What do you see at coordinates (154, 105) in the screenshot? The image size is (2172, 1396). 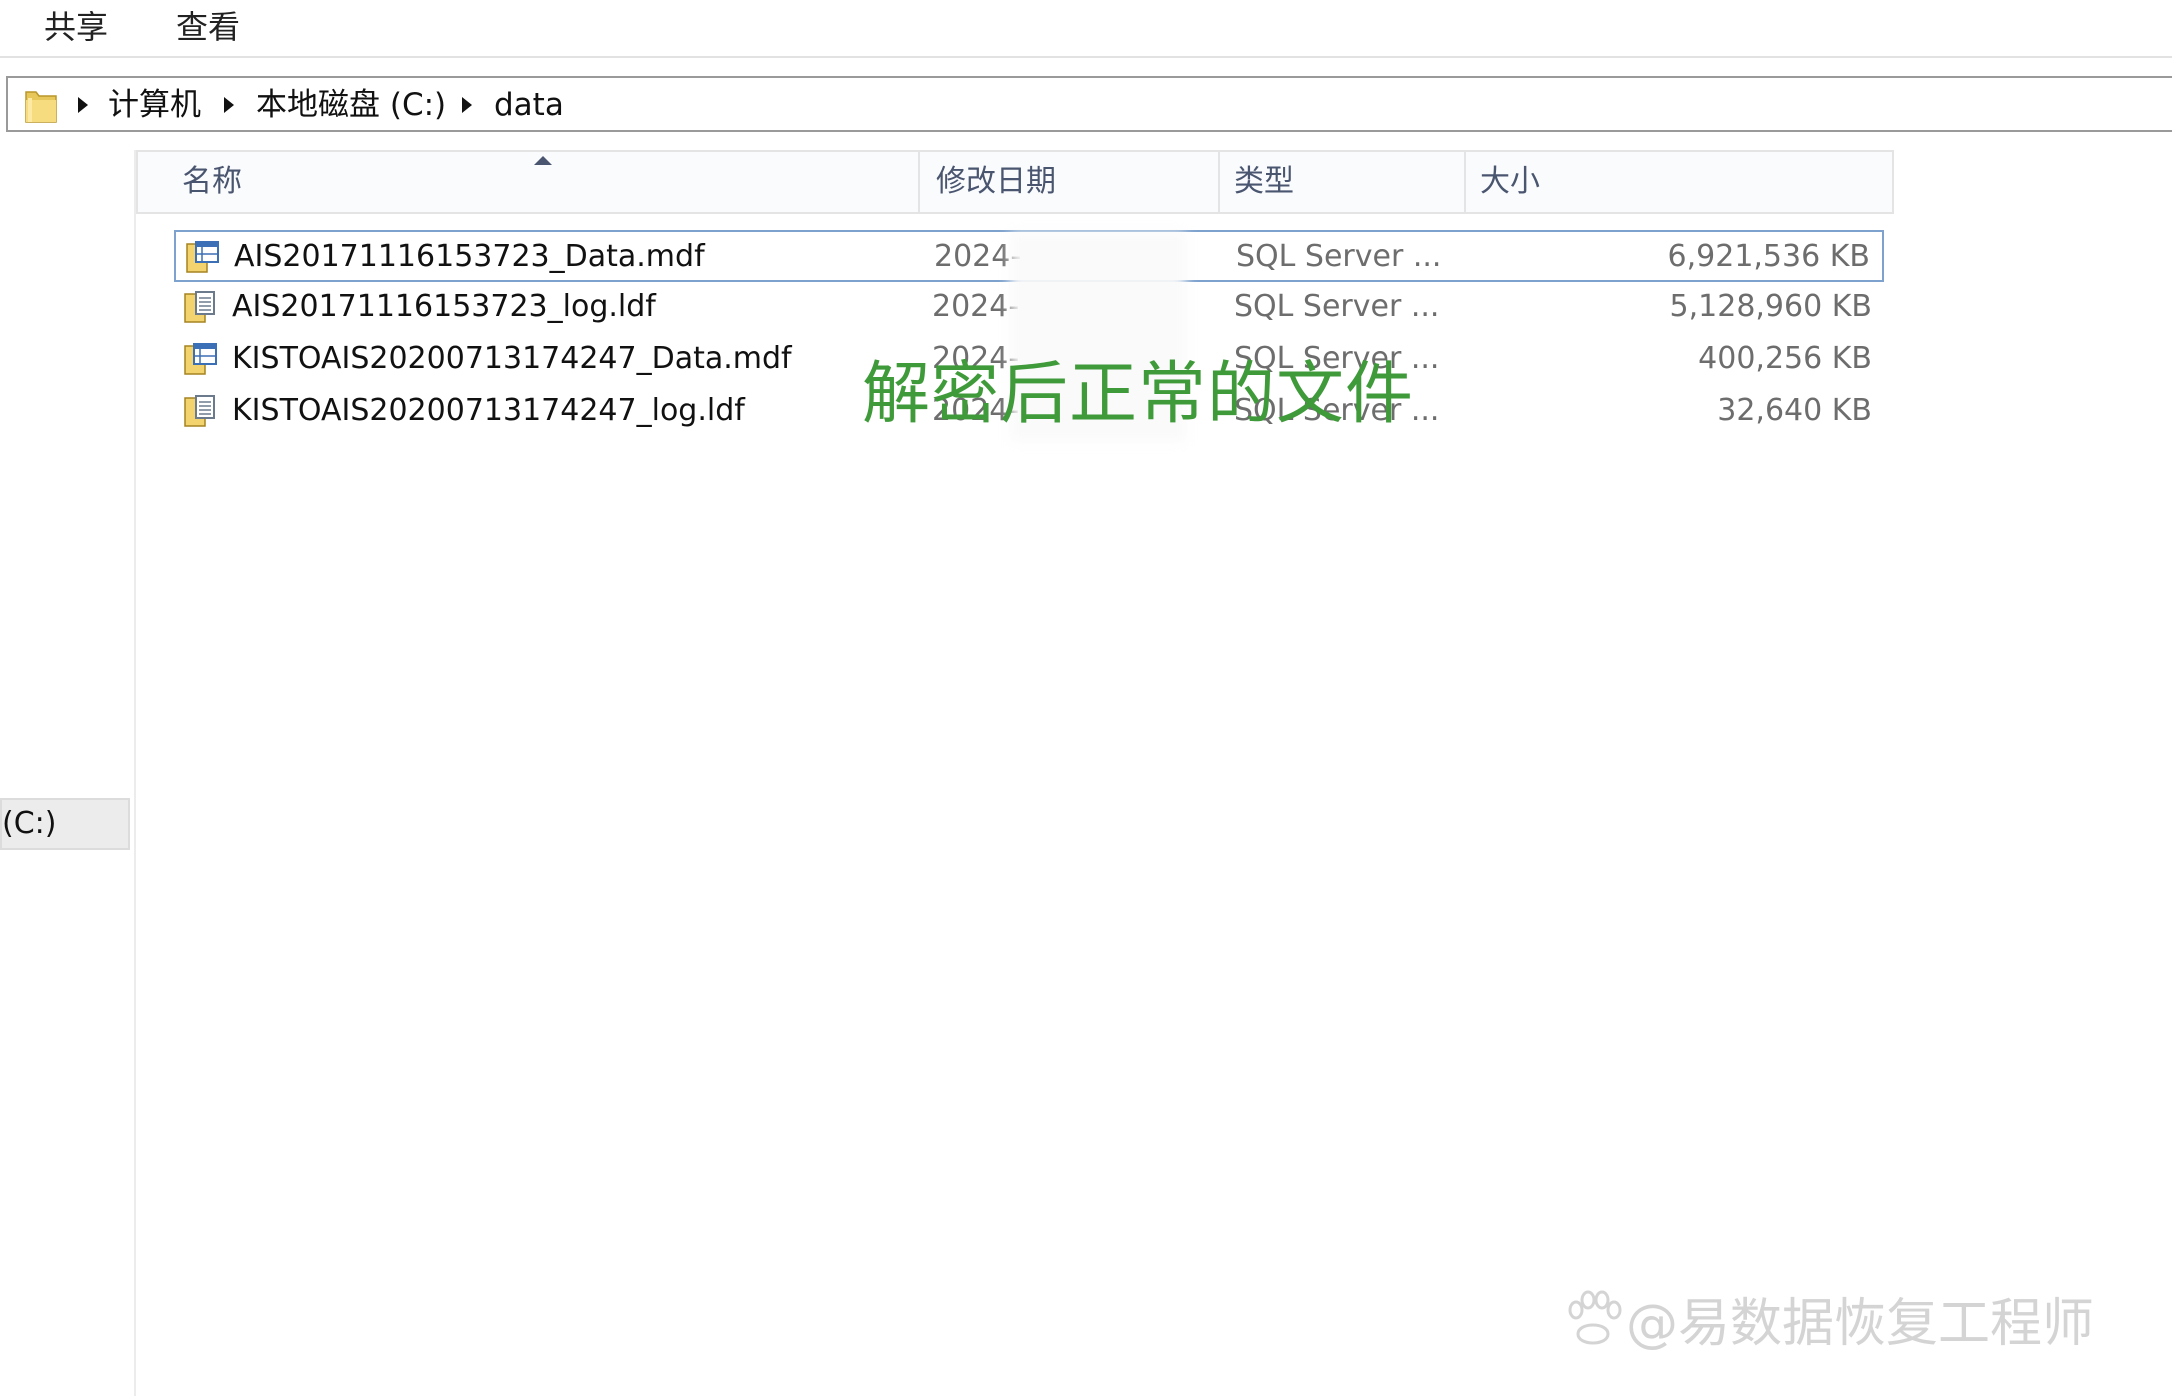 I see `breadcrumb-computer: 计算机` at bounding box center [154, 105].